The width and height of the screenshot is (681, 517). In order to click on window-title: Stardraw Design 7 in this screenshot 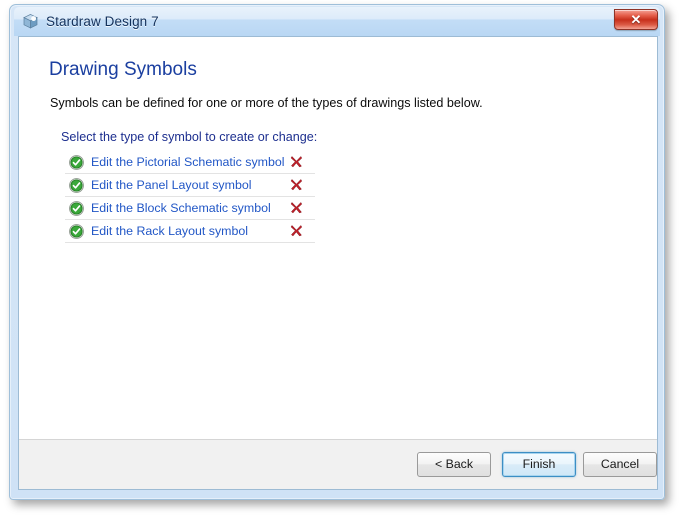, I will do `click(102, 21)`.